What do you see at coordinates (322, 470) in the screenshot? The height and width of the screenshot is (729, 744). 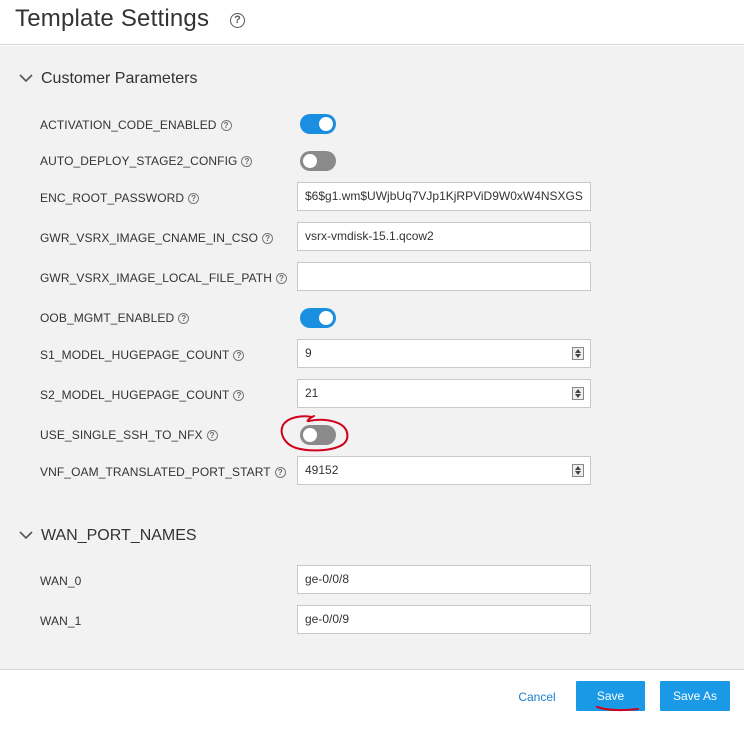 I see `input-value: 49152` at bounding box center [322, 470].